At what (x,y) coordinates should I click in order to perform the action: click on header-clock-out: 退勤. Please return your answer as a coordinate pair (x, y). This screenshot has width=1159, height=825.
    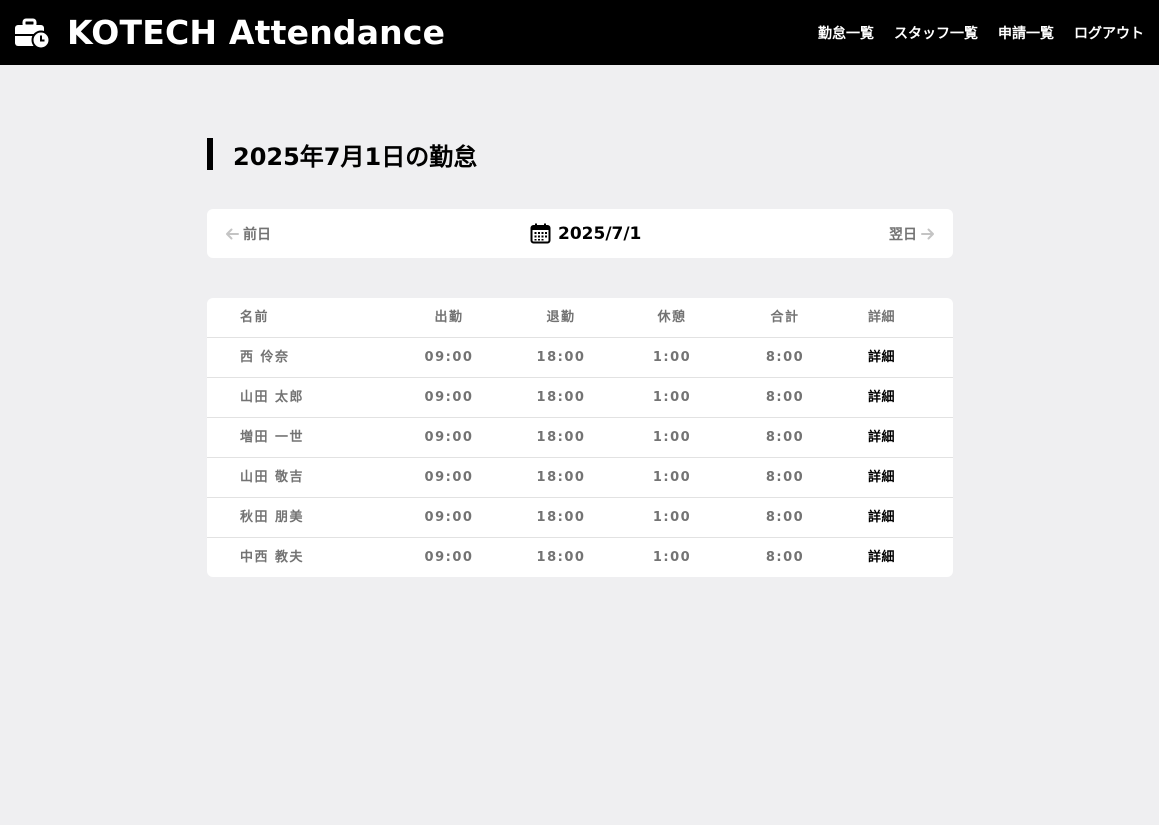
    Looking at the image, I should click on (561, 317).